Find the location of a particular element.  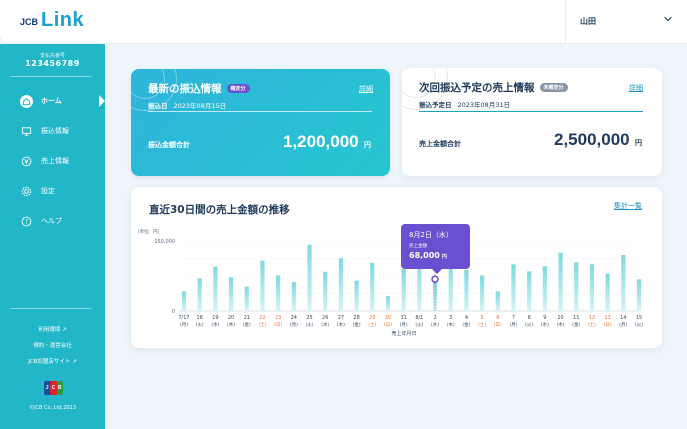

x-tick-label: 30 is located at coordinates (388, 318).